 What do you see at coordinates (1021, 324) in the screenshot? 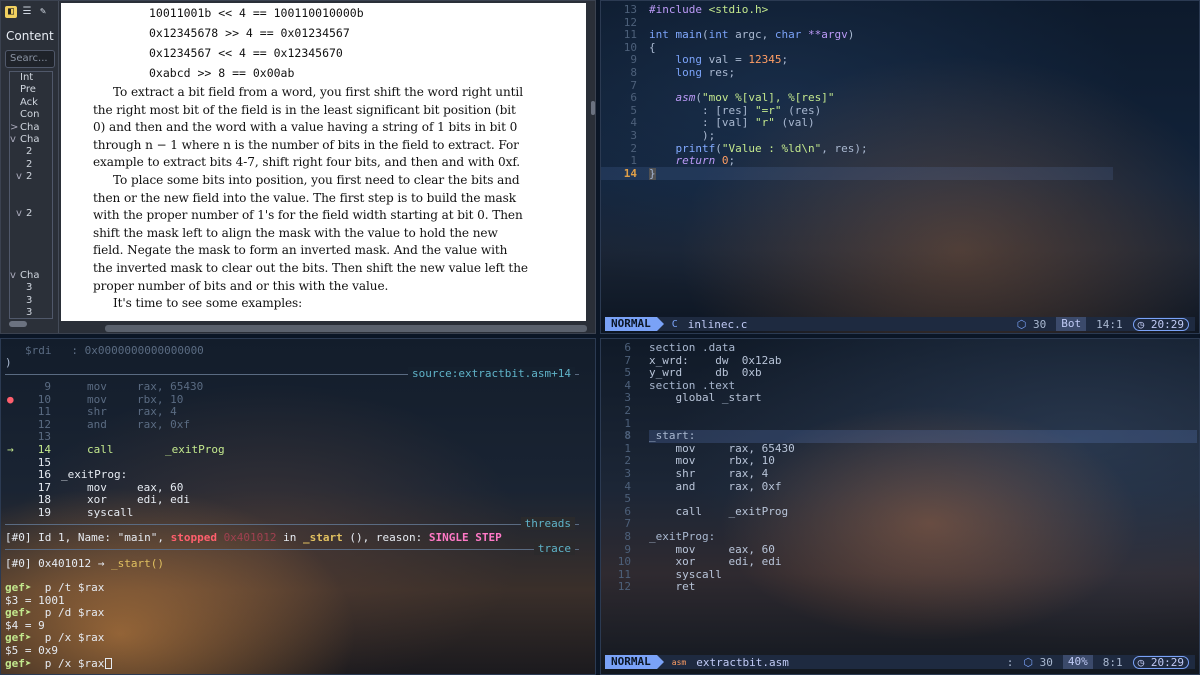
I see `cube-icon: ⬡` at bounding box center [1021, 324].